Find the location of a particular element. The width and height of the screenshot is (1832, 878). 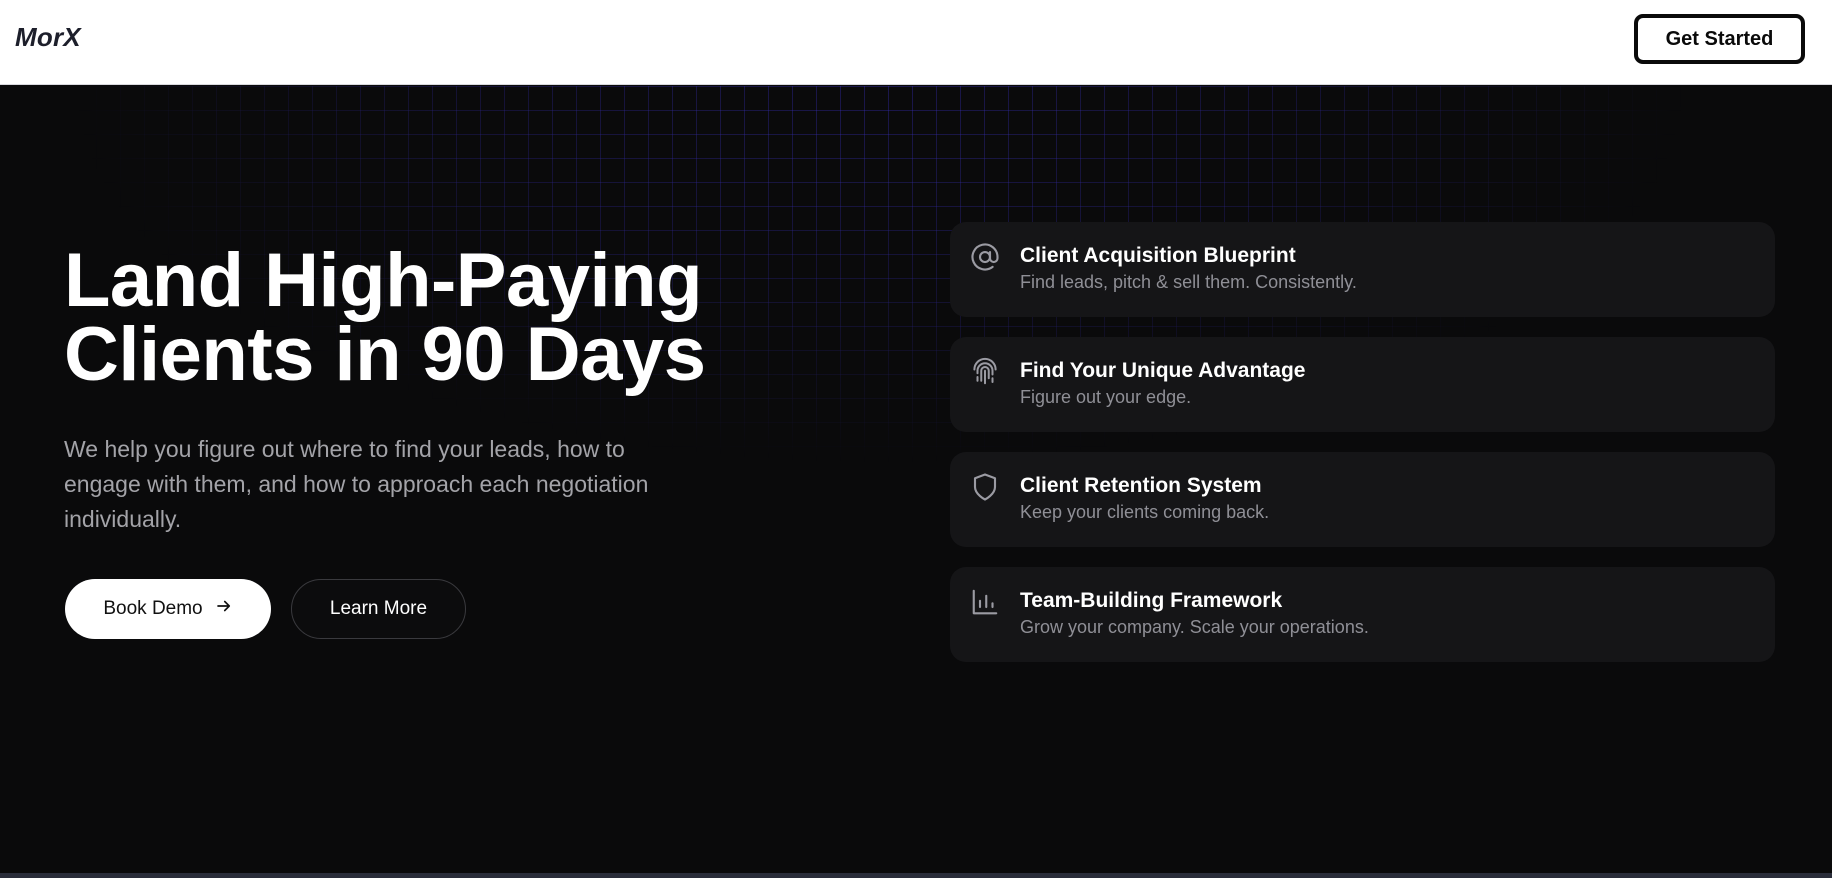

book-demo-button: Book Demo is located at coordinates (168, 609).